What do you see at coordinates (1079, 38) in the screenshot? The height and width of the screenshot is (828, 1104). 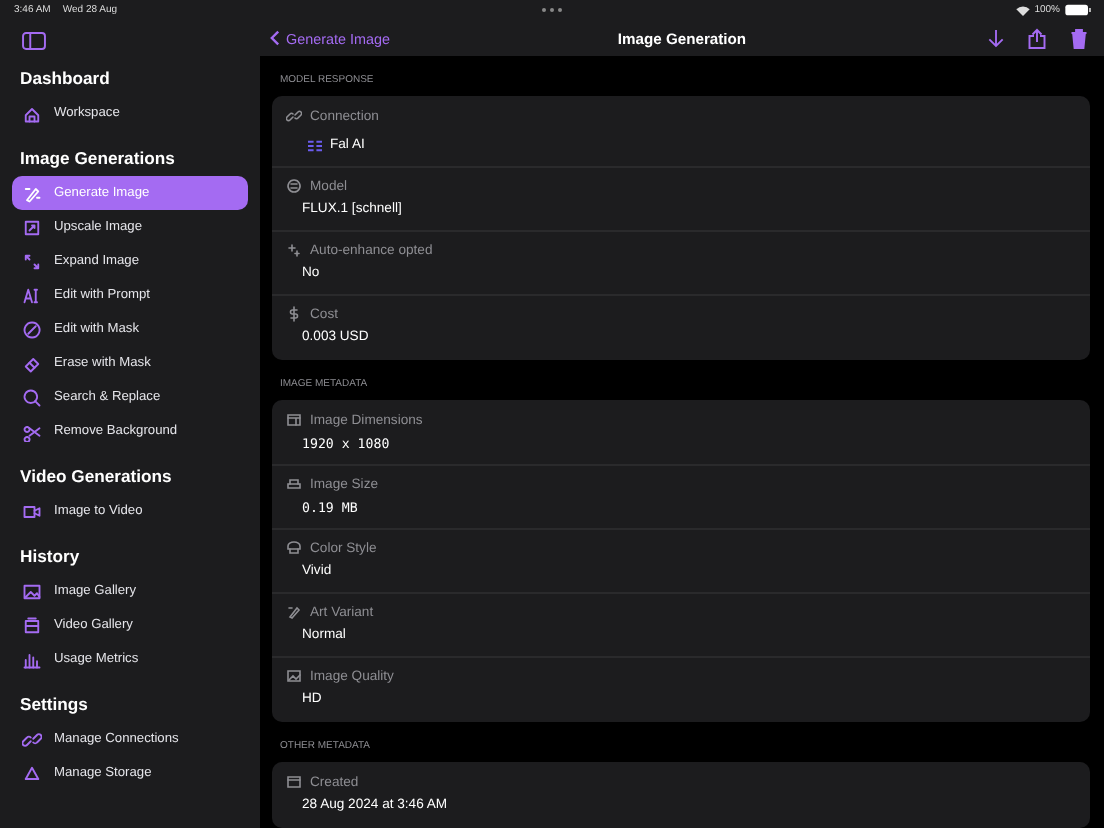 I see `trash-icon` at bounding box center [1079, 38].